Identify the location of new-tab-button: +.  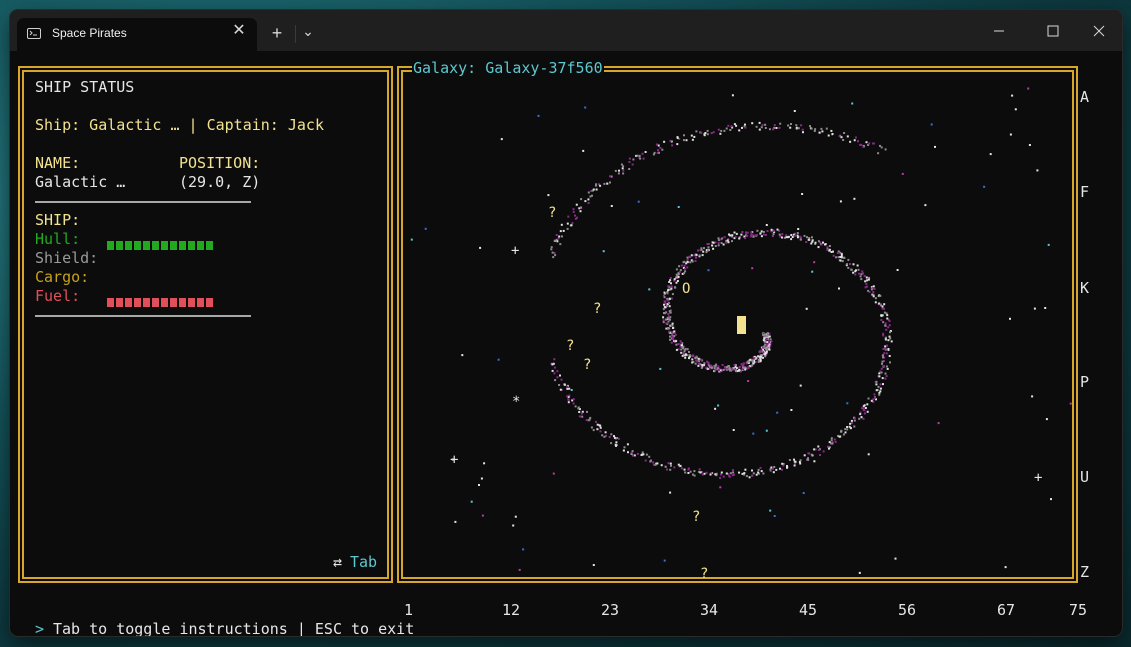
(277, 33).